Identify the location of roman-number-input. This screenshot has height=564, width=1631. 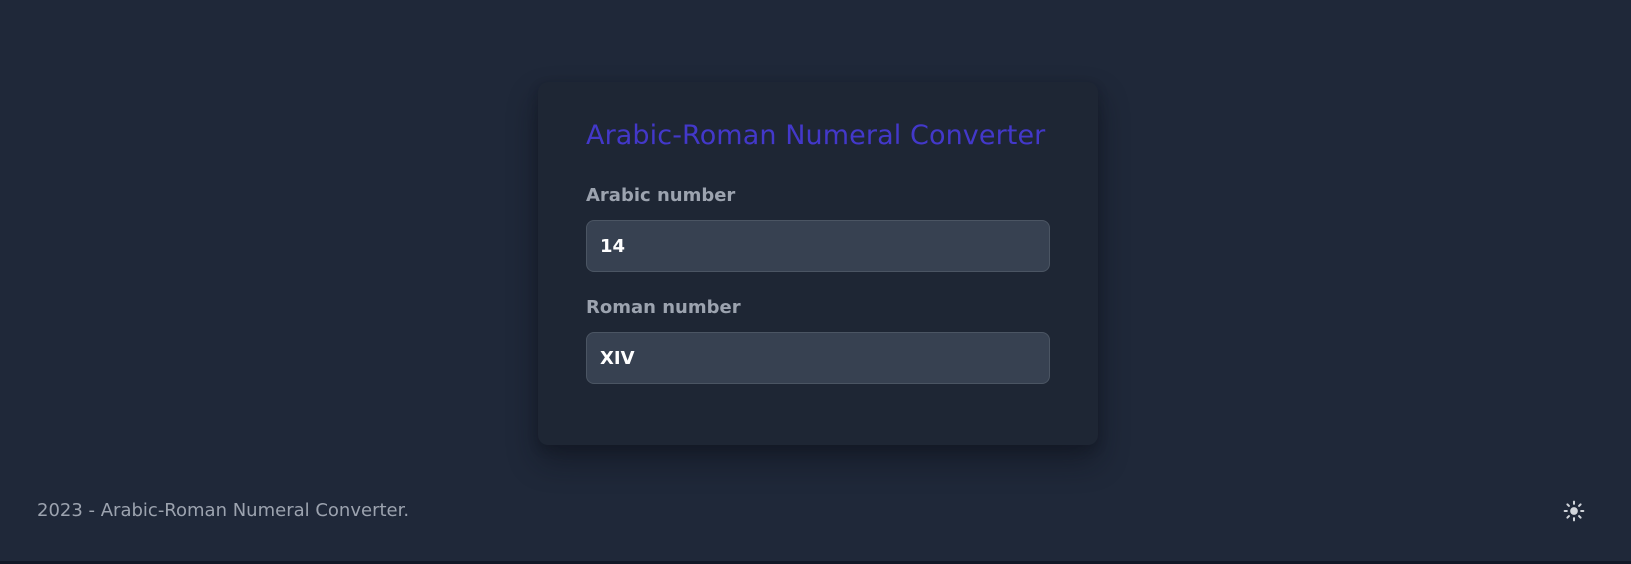
(818, 358).